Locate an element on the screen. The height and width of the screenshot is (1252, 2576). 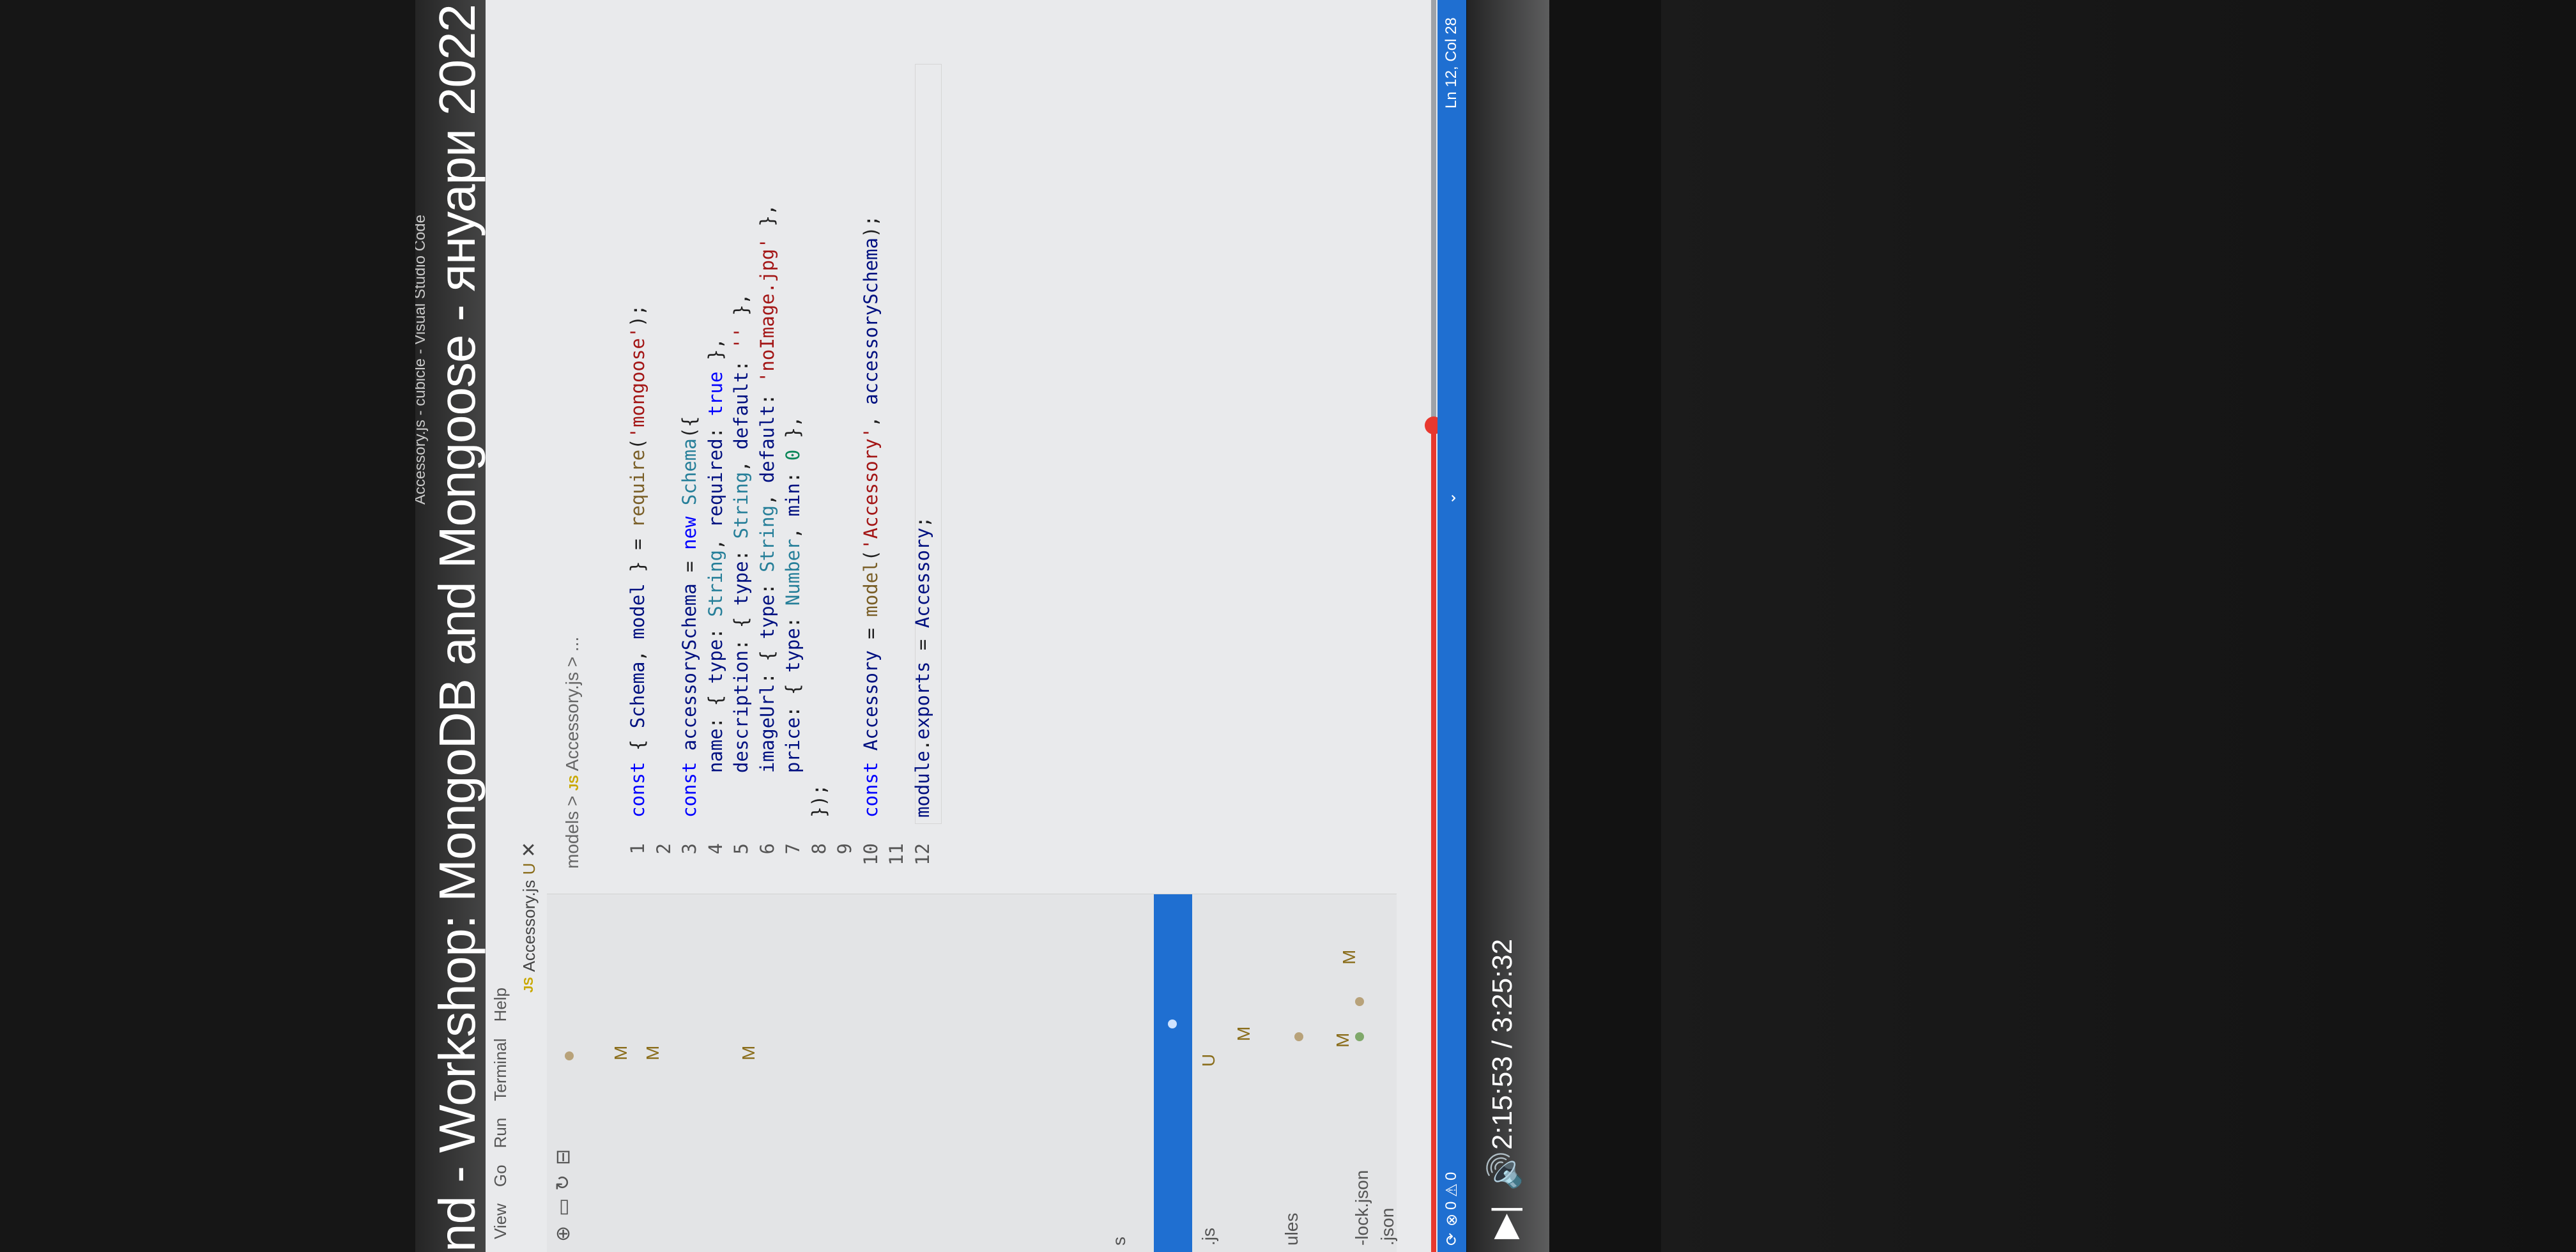
collapse-all-icon: ⊟ is located at coordinates (563, 1157).